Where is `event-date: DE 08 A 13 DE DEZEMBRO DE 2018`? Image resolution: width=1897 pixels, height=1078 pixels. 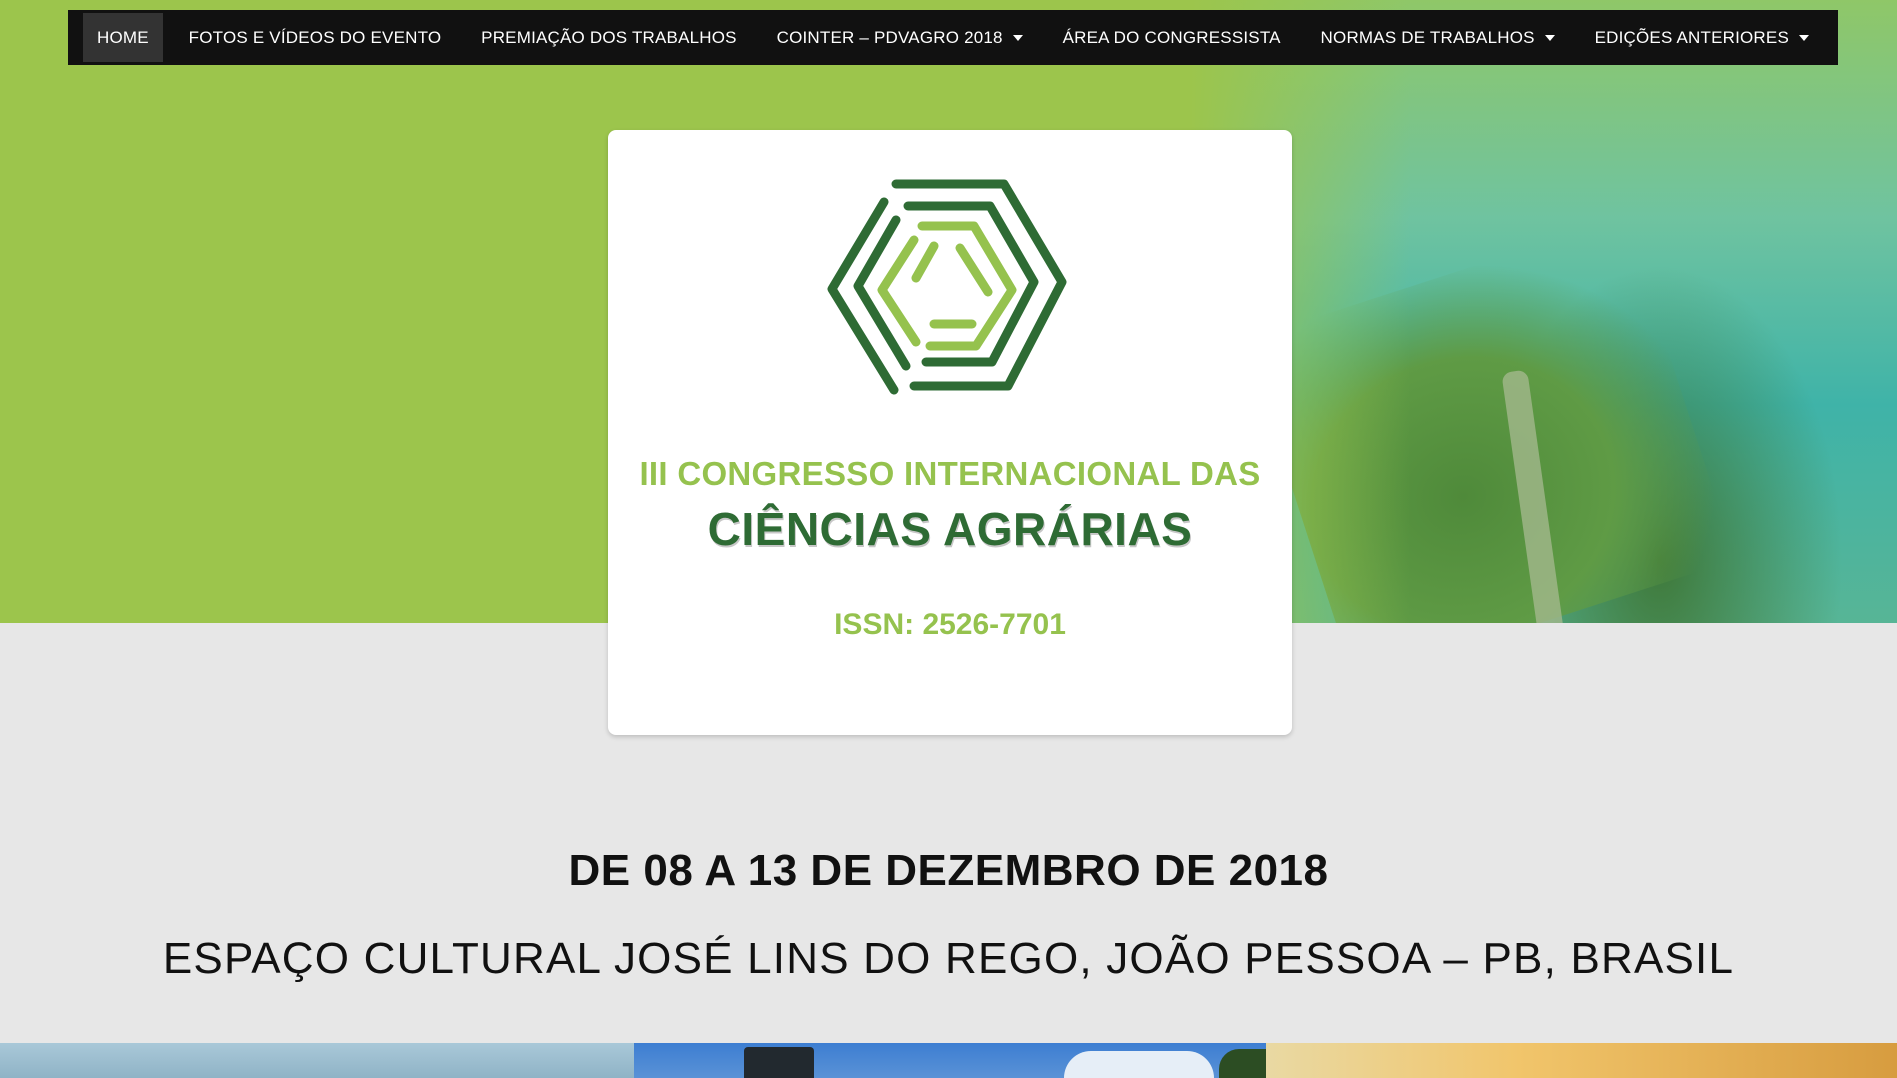 event-date: DE 08 A 13 DE DEZEMBRO DE 2018 is located at coordinates (948, 870).